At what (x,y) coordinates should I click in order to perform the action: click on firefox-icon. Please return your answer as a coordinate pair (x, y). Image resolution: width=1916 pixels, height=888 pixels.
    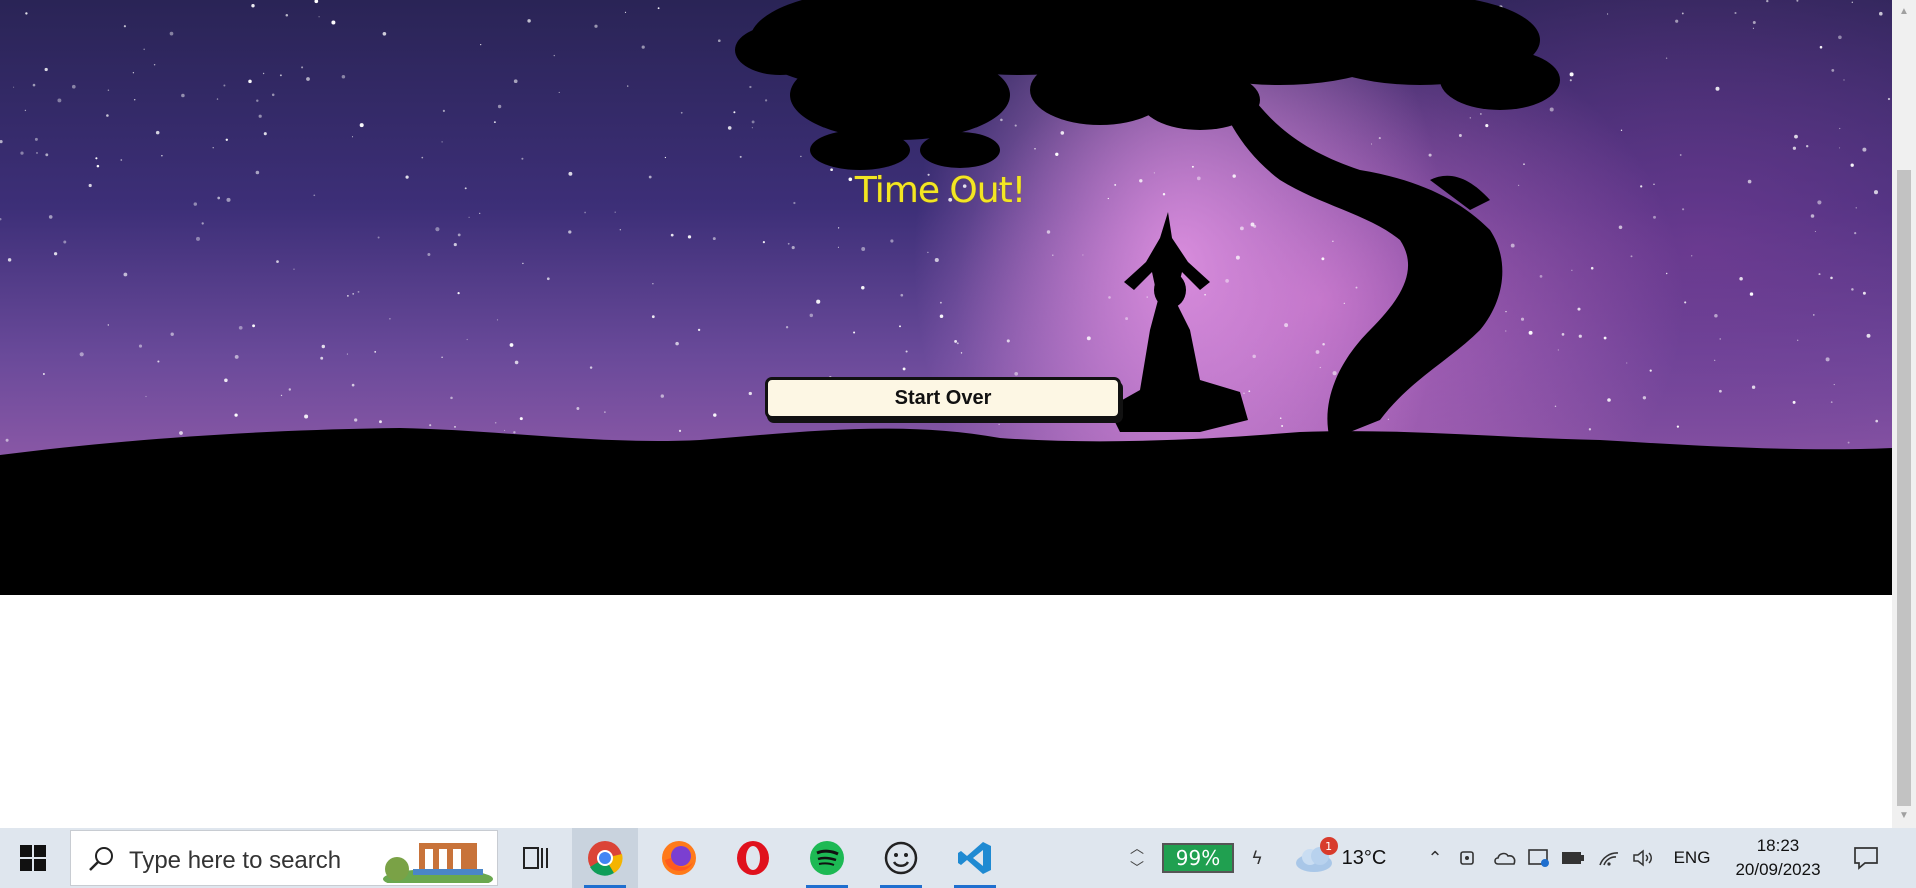
    Looking at the image, I should click on (679, 858).